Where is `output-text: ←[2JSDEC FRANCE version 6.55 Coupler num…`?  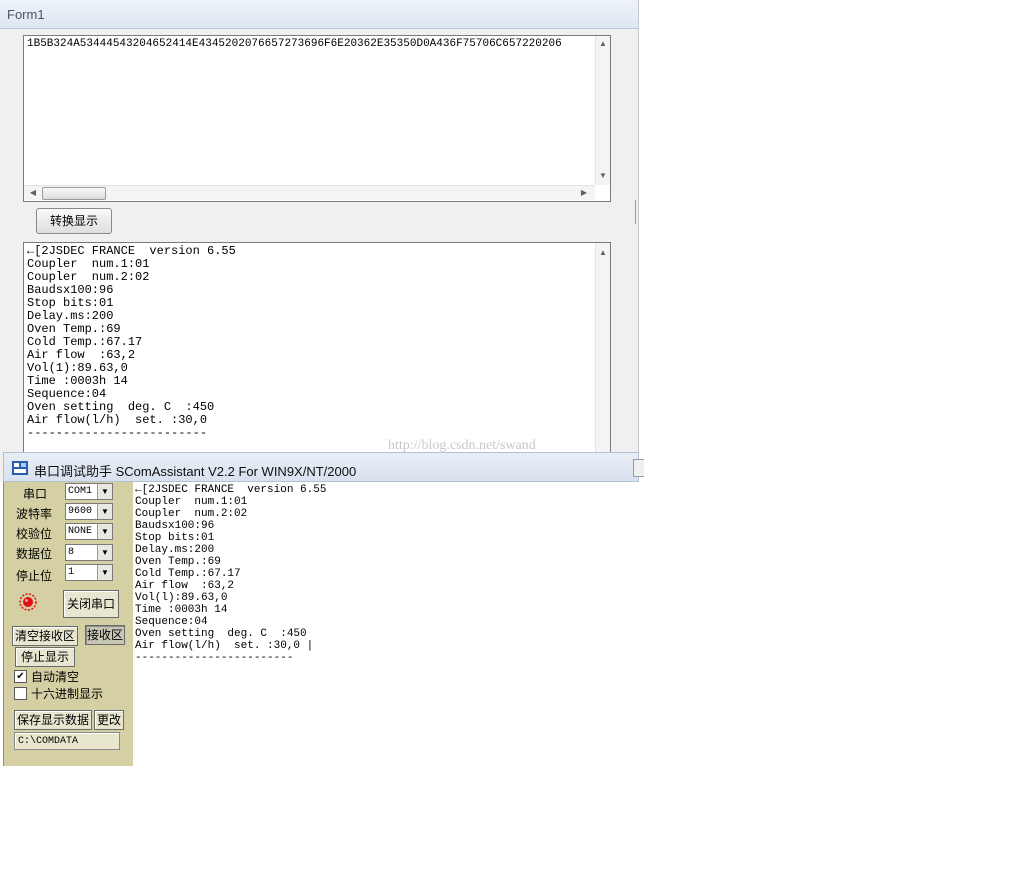
output-text: ←[2JSDEC FRANCE version 6.55 Coupler num… is located at coordinates (131, 342).